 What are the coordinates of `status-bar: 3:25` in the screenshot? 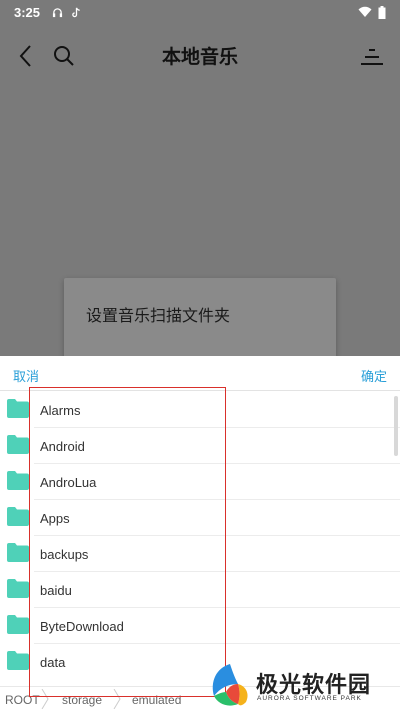 It's located at (200, 12).